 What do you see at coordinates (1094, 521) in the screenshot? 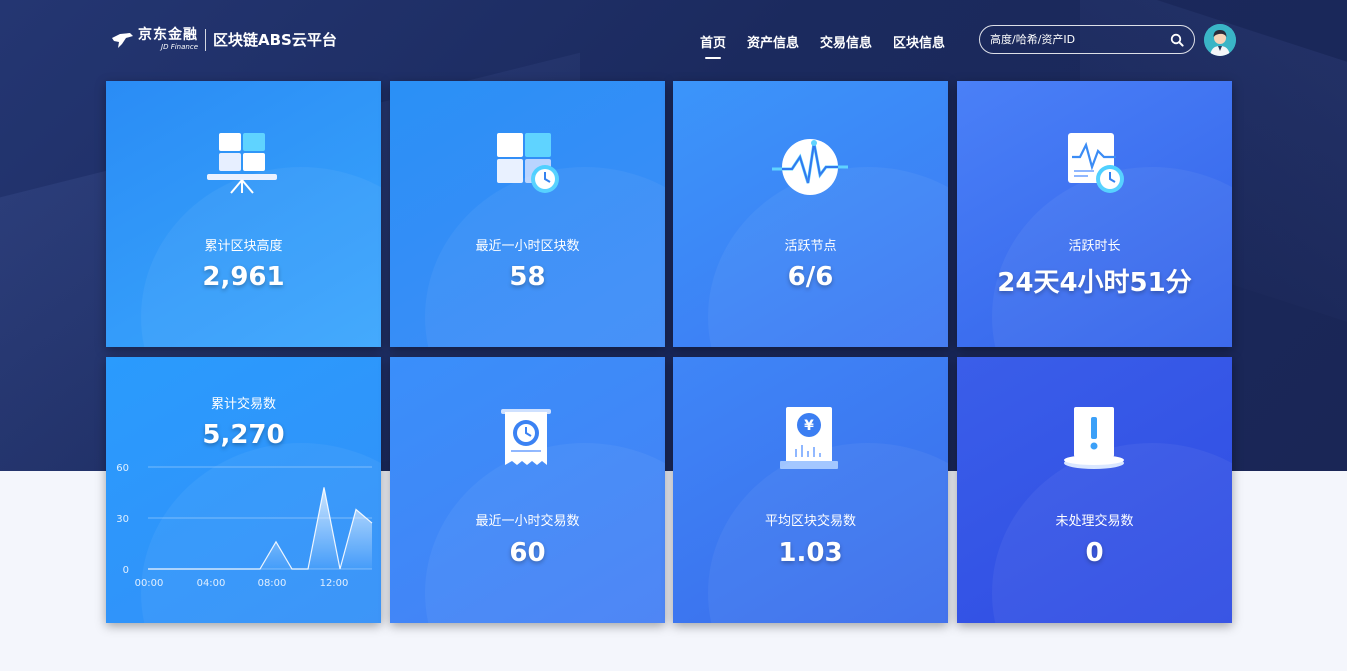
I see `stat-label: 未处理交易数` at bounding box center [1094, 521].